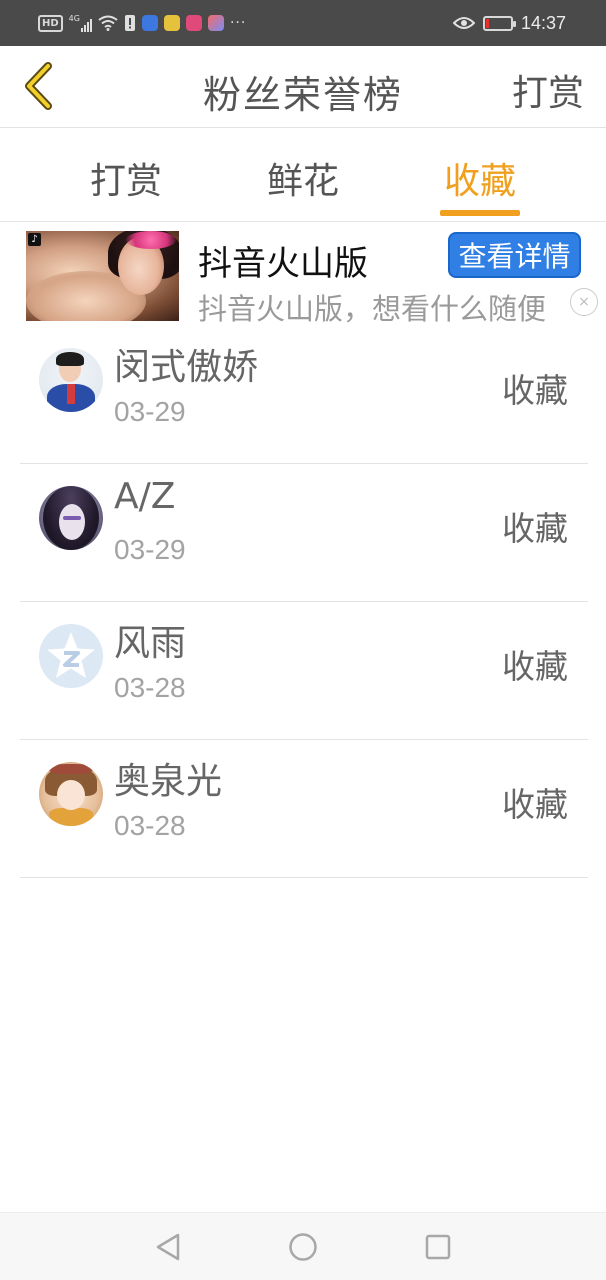  Describe the element at coordinates (108, 23) in the screenshot. I see `wifi-icon` at that location.